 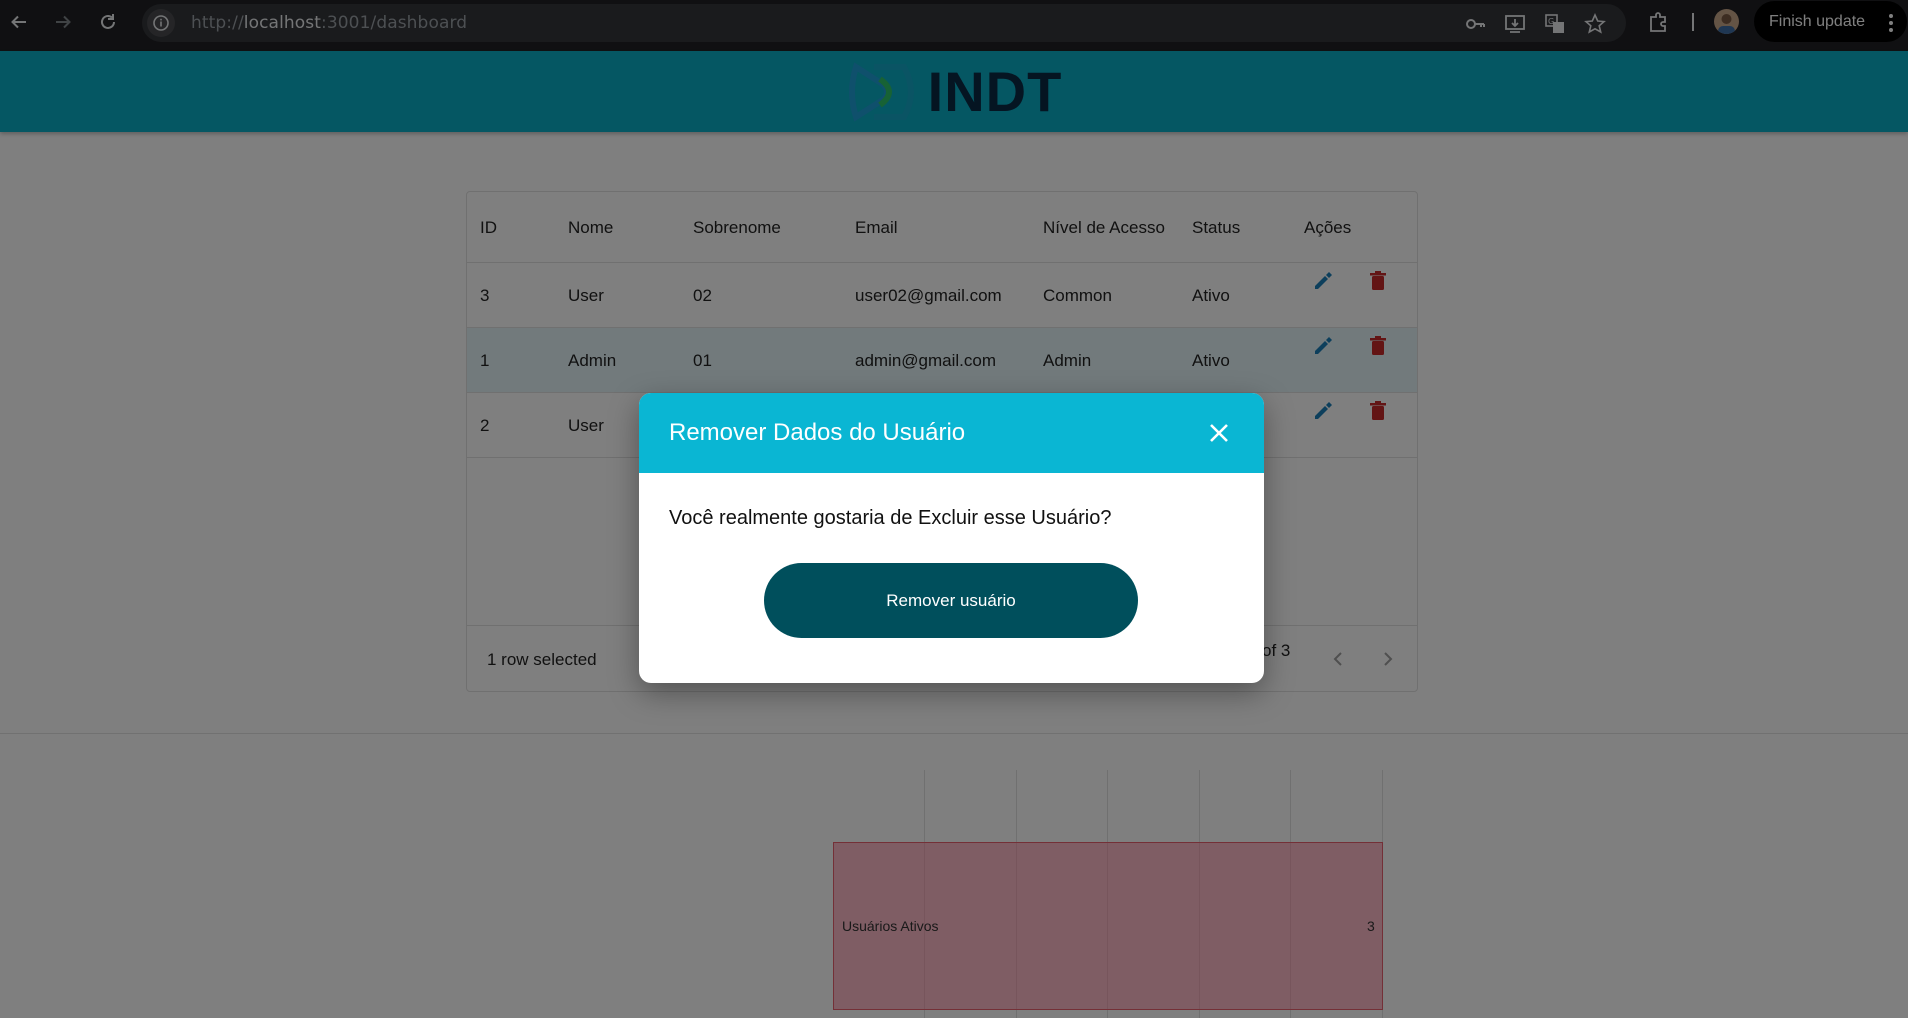 I want to click on remove-user-button: Remover usuário, so click(x=951, y=600).